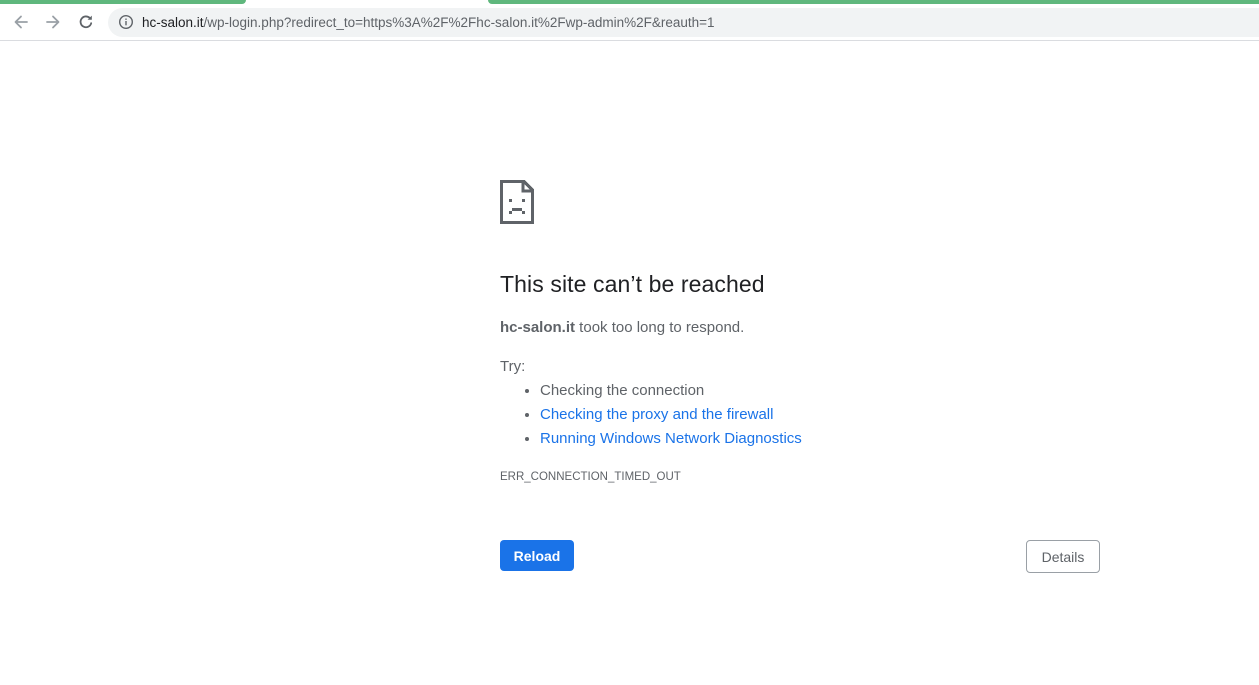 This screenshot has height=685, width=1259. What do you see at coordinates (517, 202) in the screenshot?
I see `sad-document-icon` at bounding box center [517, 202].